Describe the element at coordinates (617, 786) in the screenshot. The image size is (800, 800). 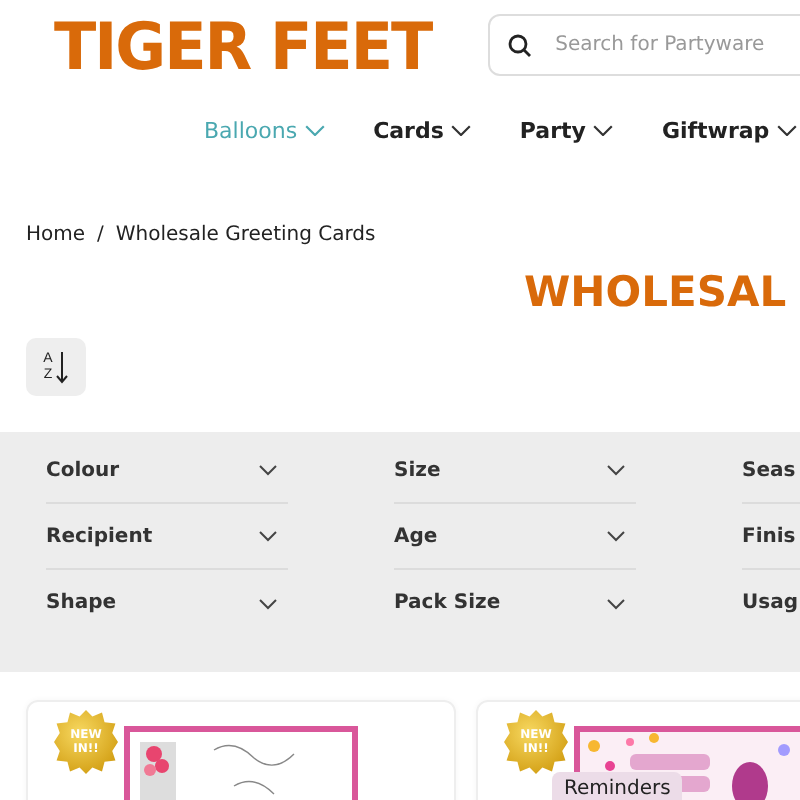
I see `reminders-button: Reminders` at that location.